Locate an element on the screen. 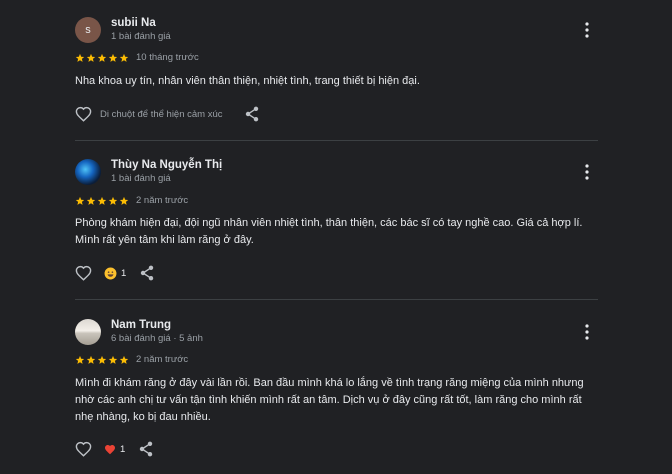 The height and width of the screenshot is (474, 672). red-heart-icon is located at coordinates (110, 449).